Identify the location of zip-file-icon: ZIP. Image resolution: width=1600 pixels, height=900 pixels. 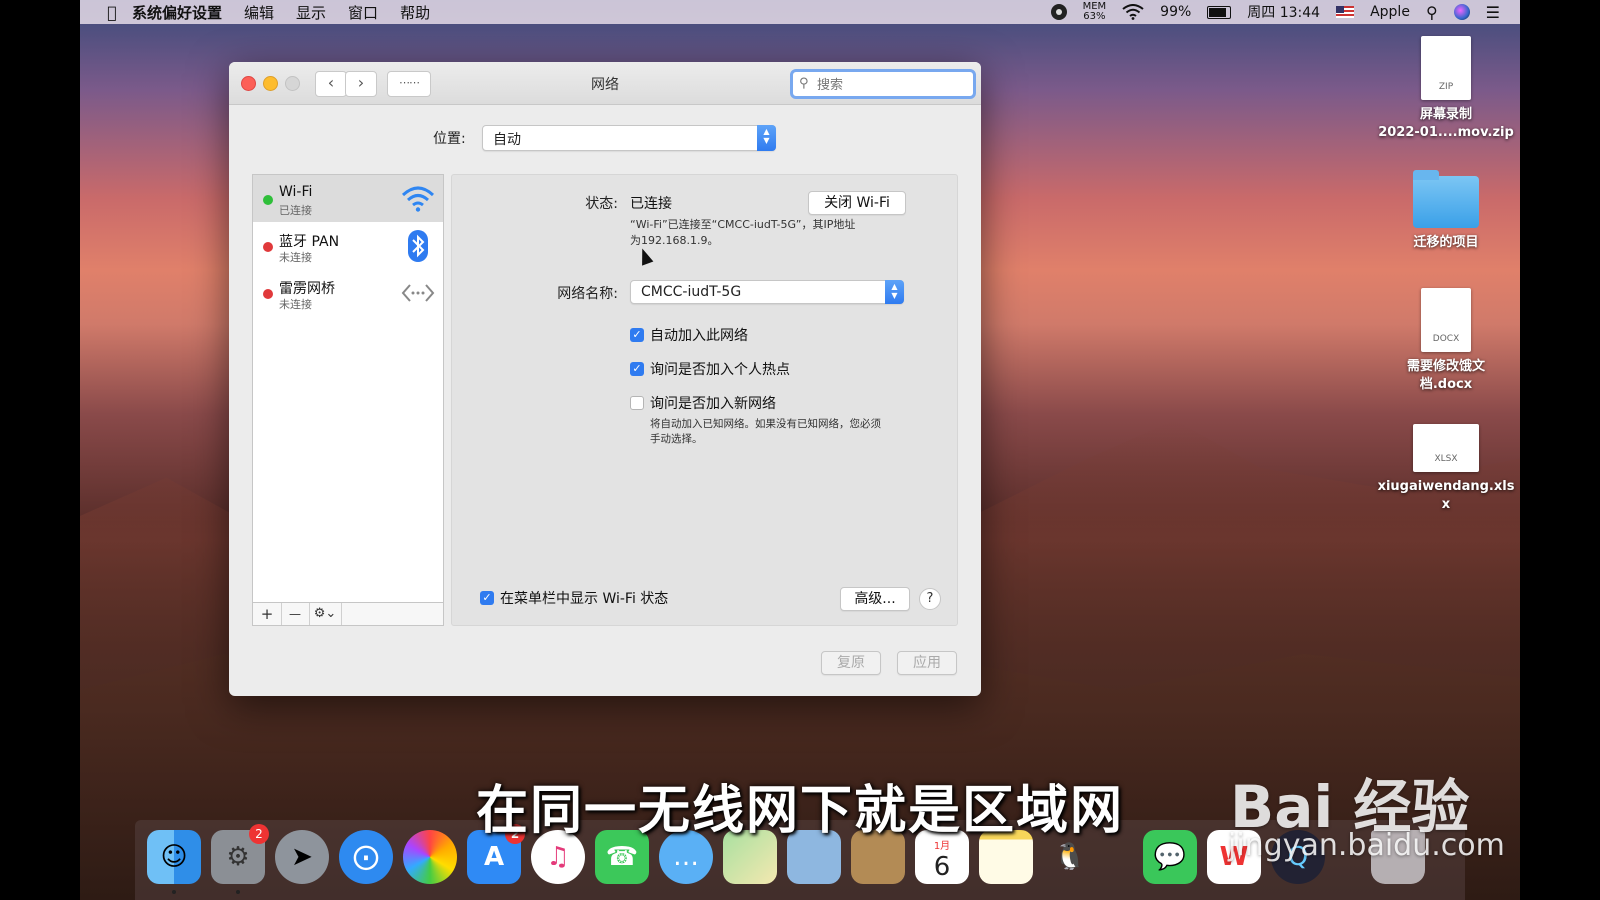
(1446, 68).